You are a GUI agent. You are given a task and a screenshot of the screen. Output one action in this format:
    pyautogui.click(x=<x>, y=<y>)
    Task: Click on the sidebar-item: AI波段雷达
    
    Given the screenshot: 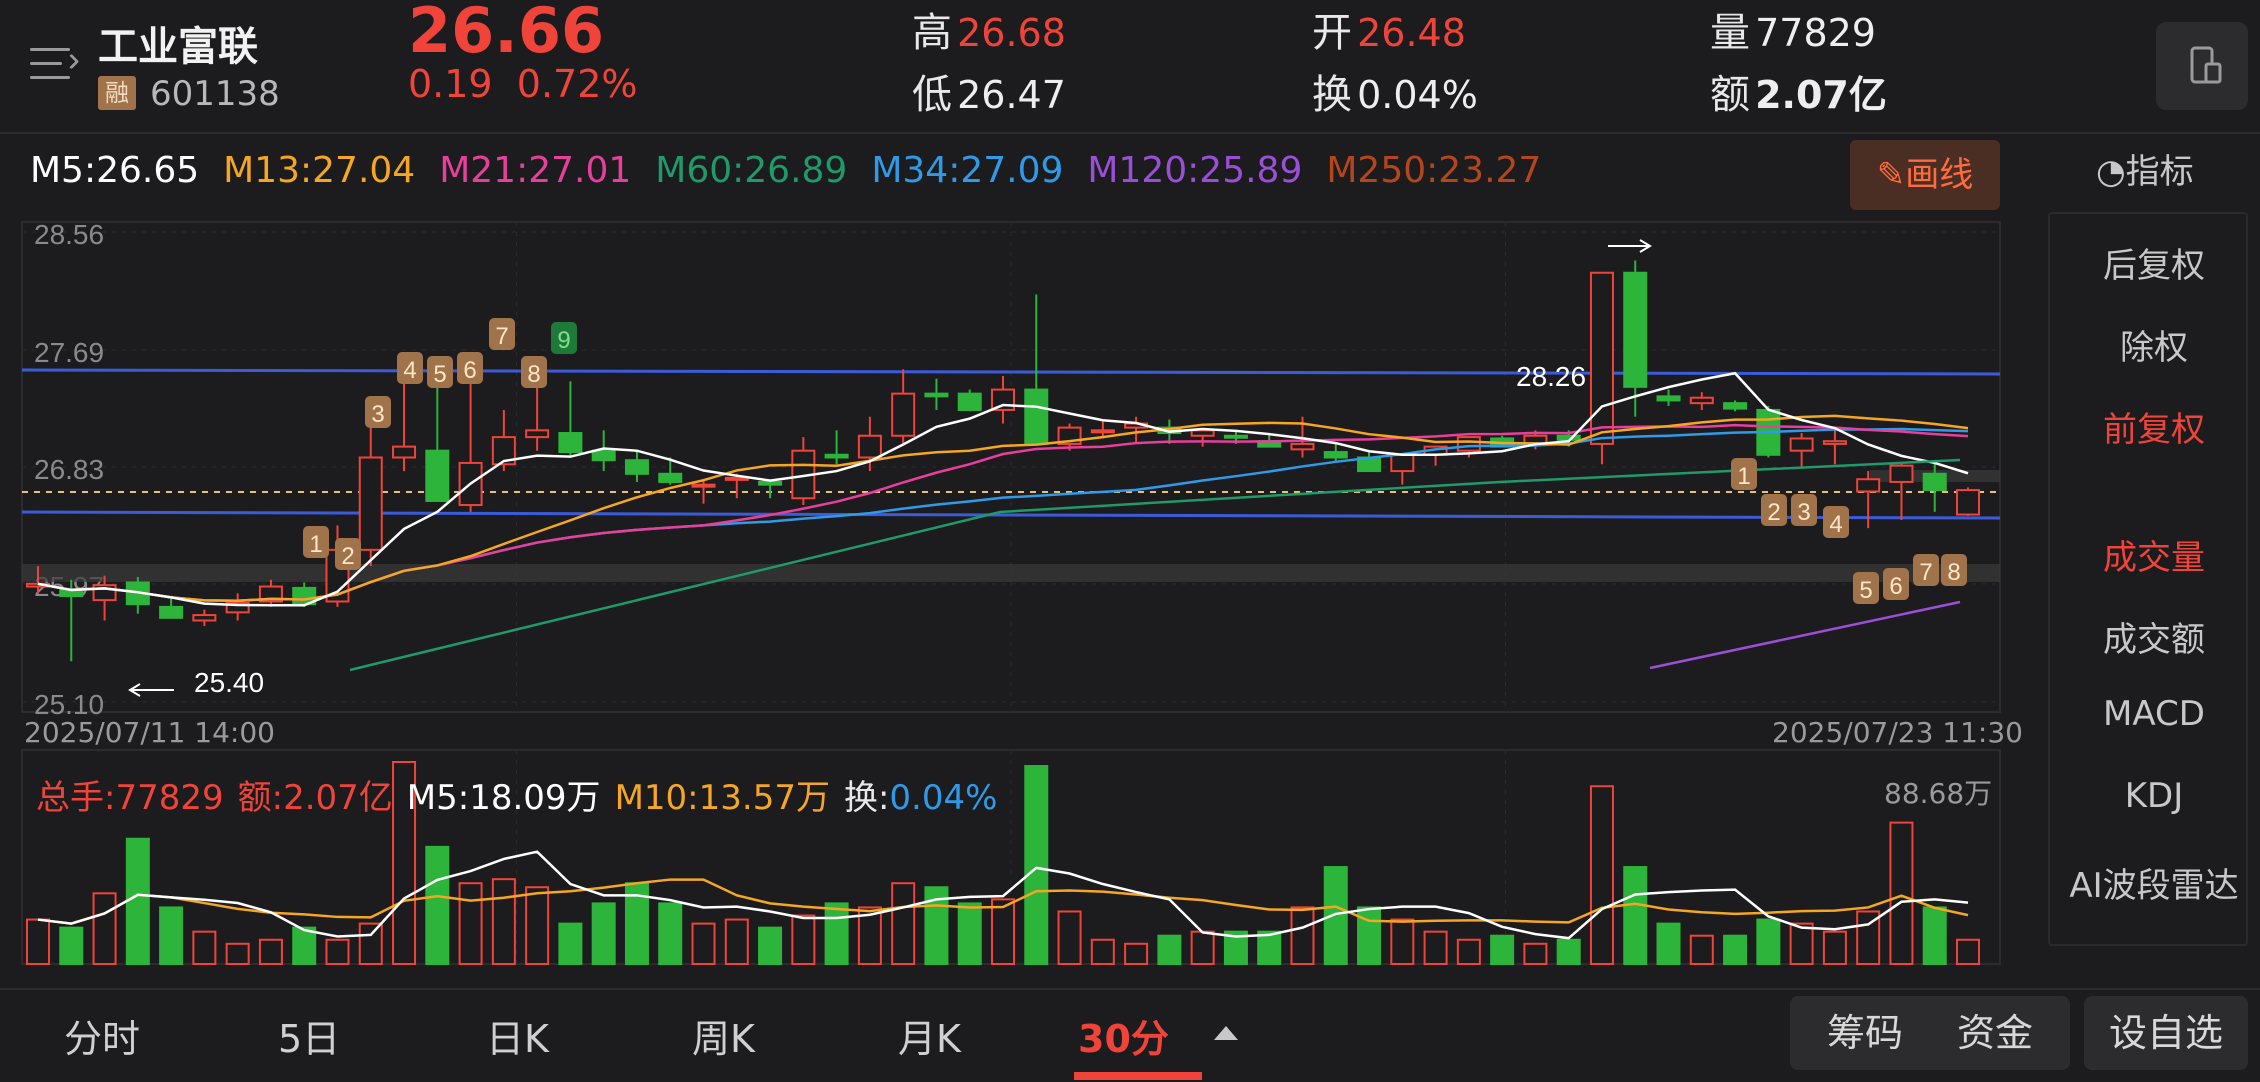 What is the action you would take?
    pyautogui.click(x=2154, y=882)
    